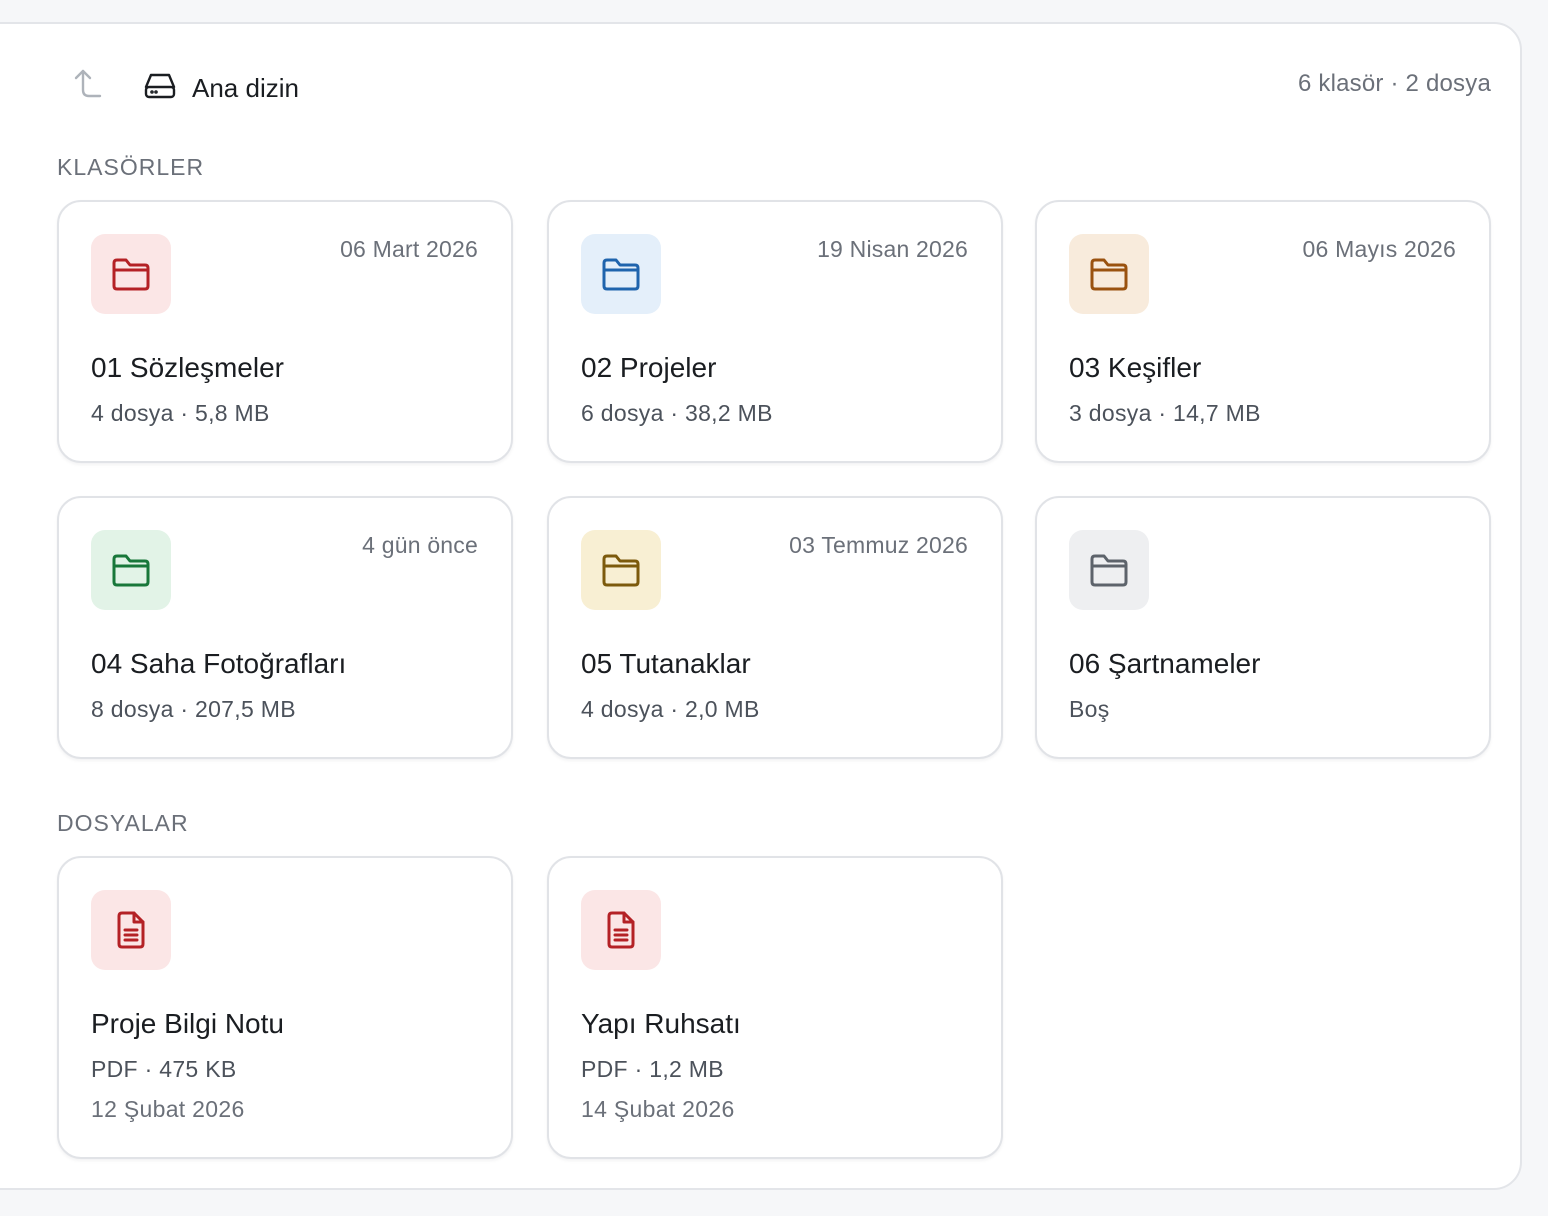 The width and height of the screenshot is (1548, 1216). I want to click on hard-drive-icon, so click(160, 88).